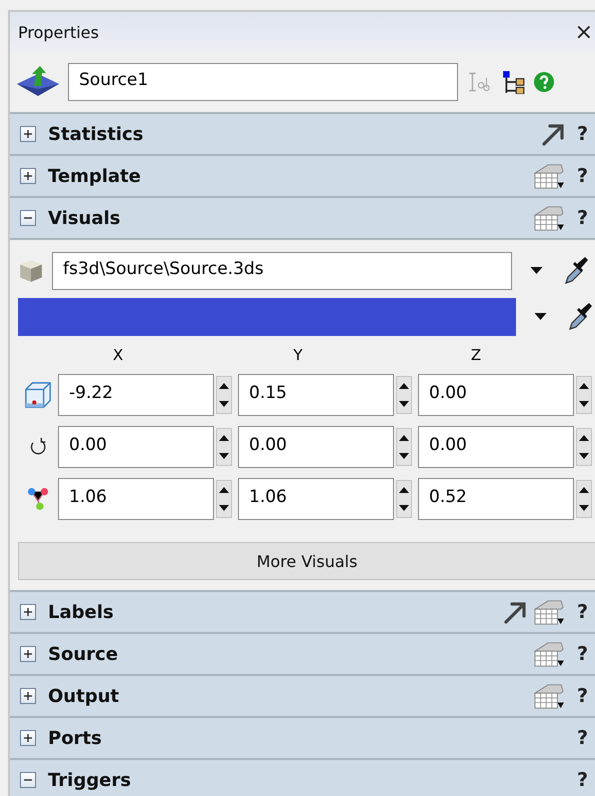 The image size is (595, 796). What do you see at coordinates (31, 271) in the screenshot?
I see `cube-icon` at bounding box center [31, 271].